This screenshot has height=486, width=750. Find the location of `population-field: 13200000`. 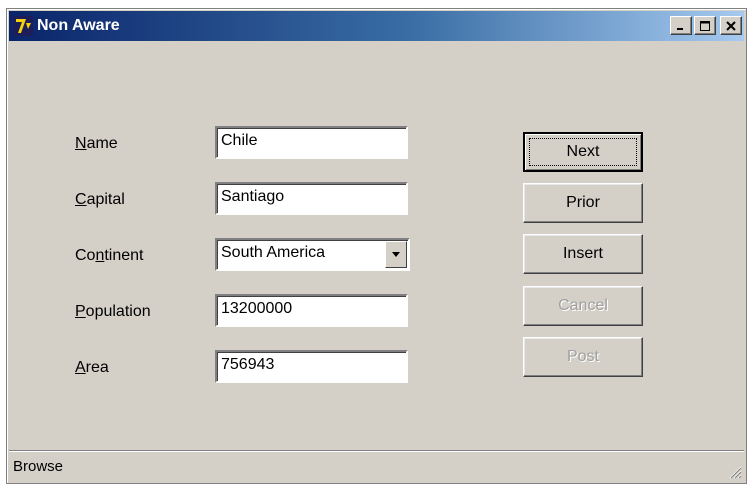

population-field: 13200000 is located at coordinates (311, 310).